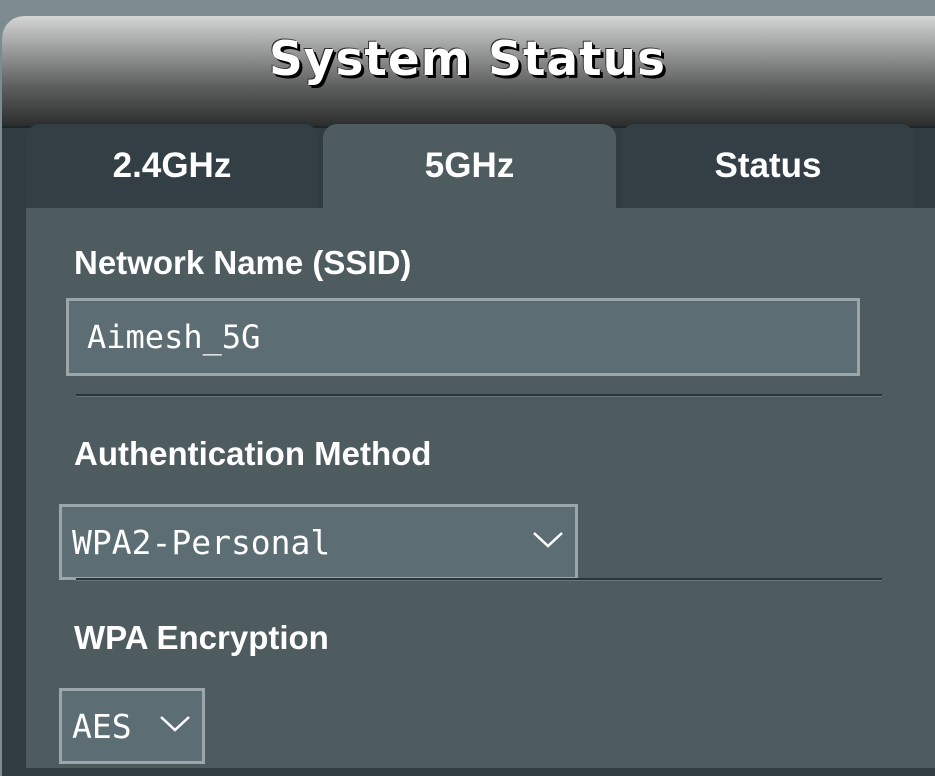 The image size is (935, 776). Describe the element at coordinates (201, 542) in the screenshot. I see `auth-method-value: WPA2-Personal` at that location.